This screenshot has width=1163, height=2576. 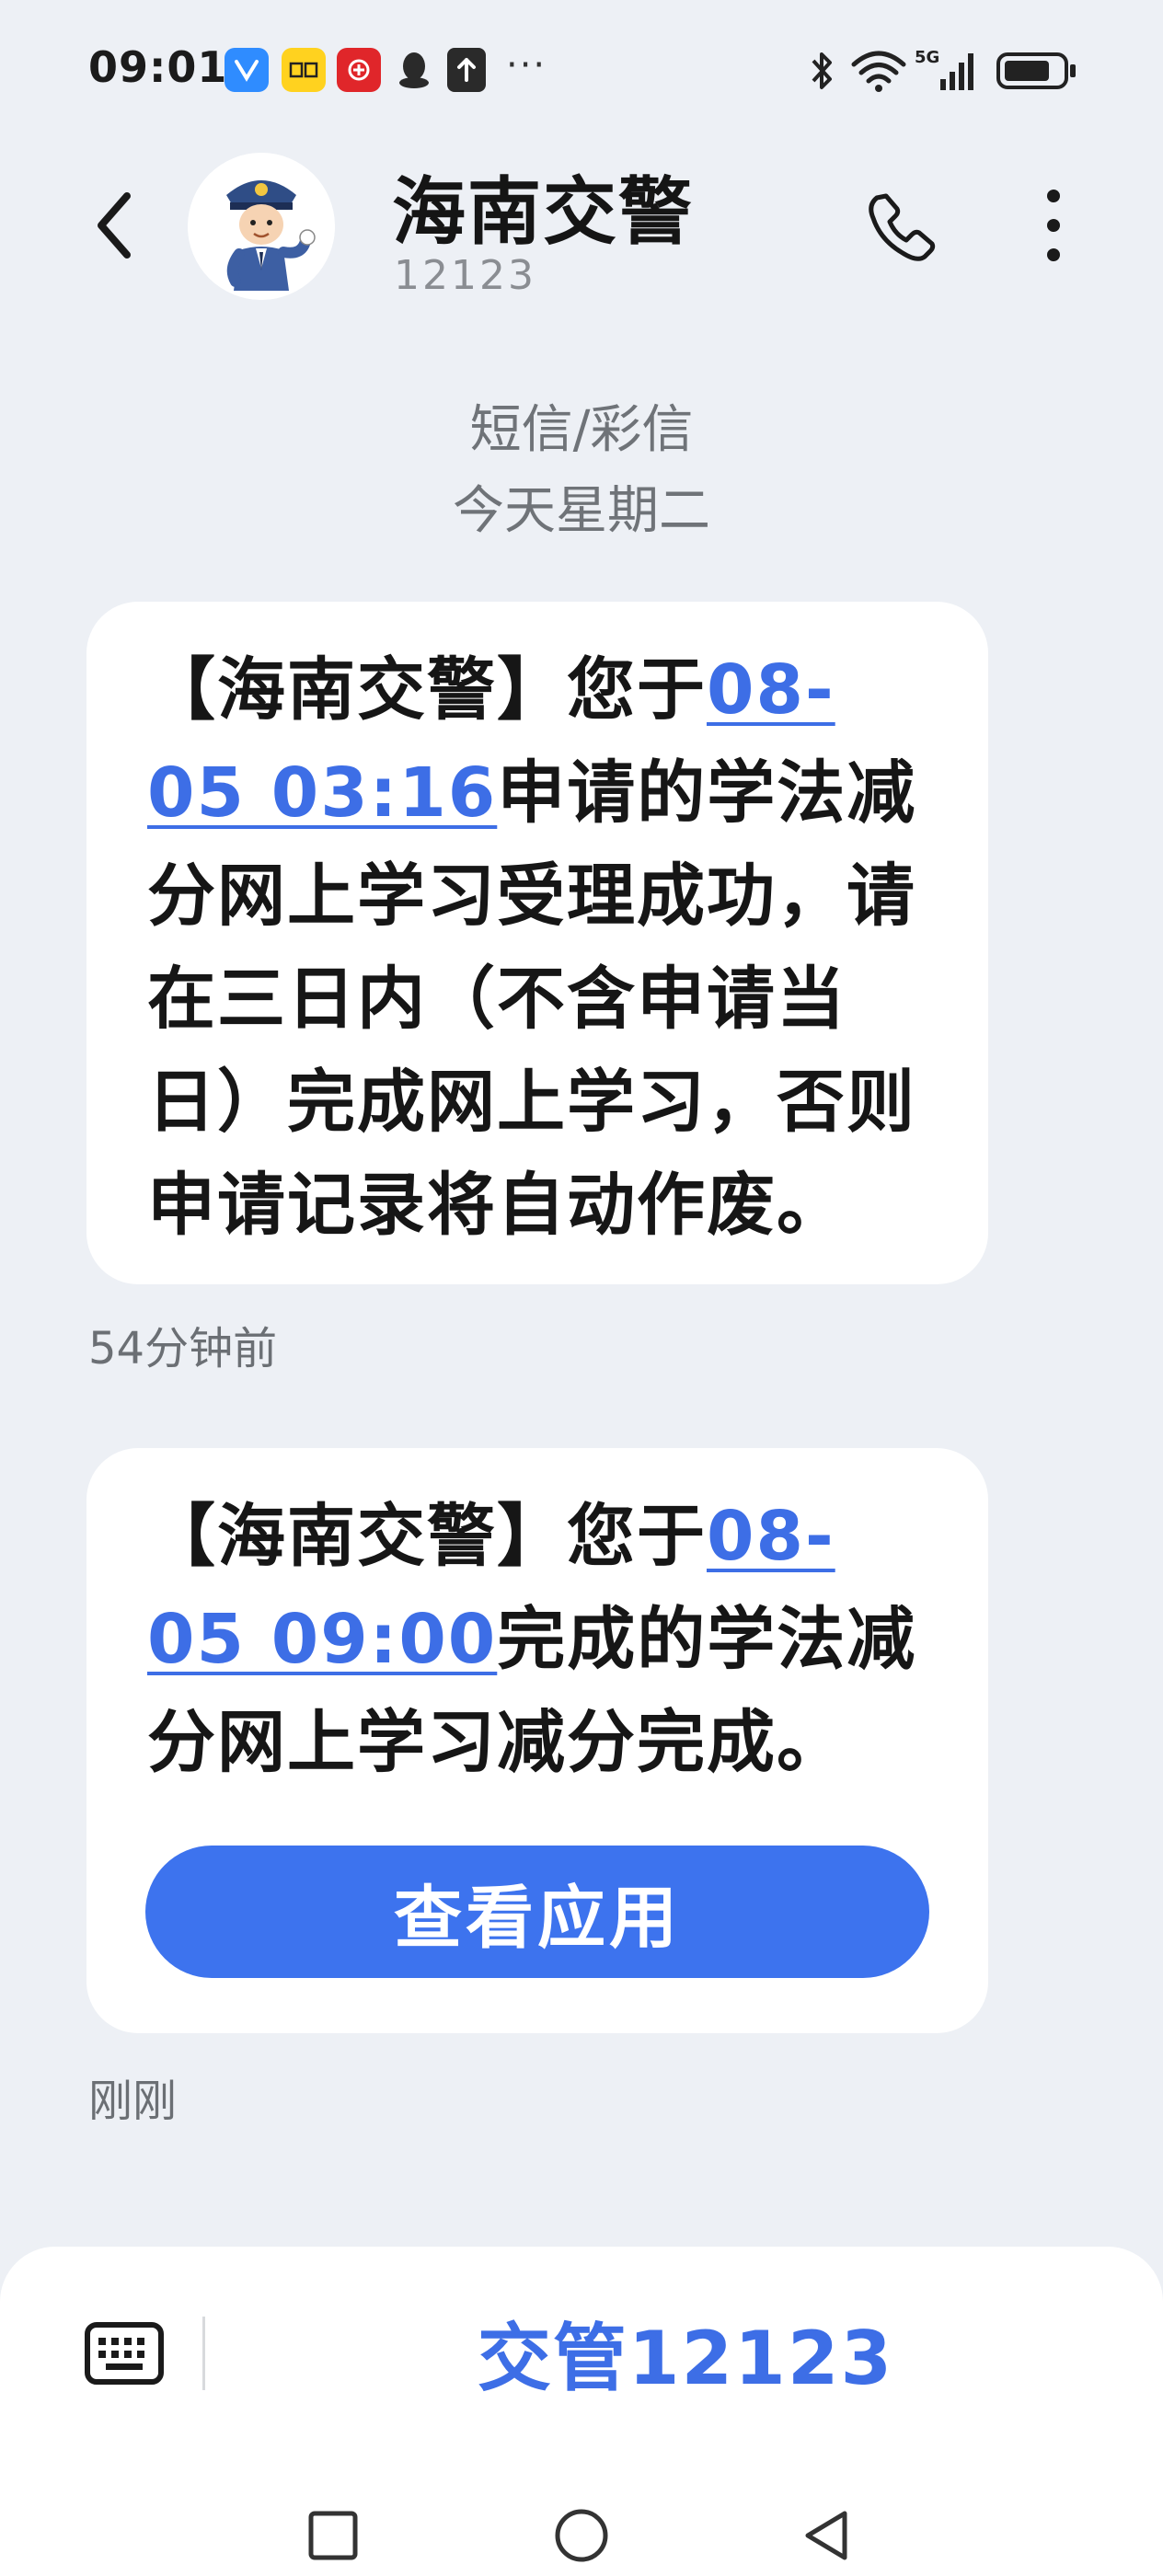 I want to click on back-arrow-icon, so click(x=115, y=225).